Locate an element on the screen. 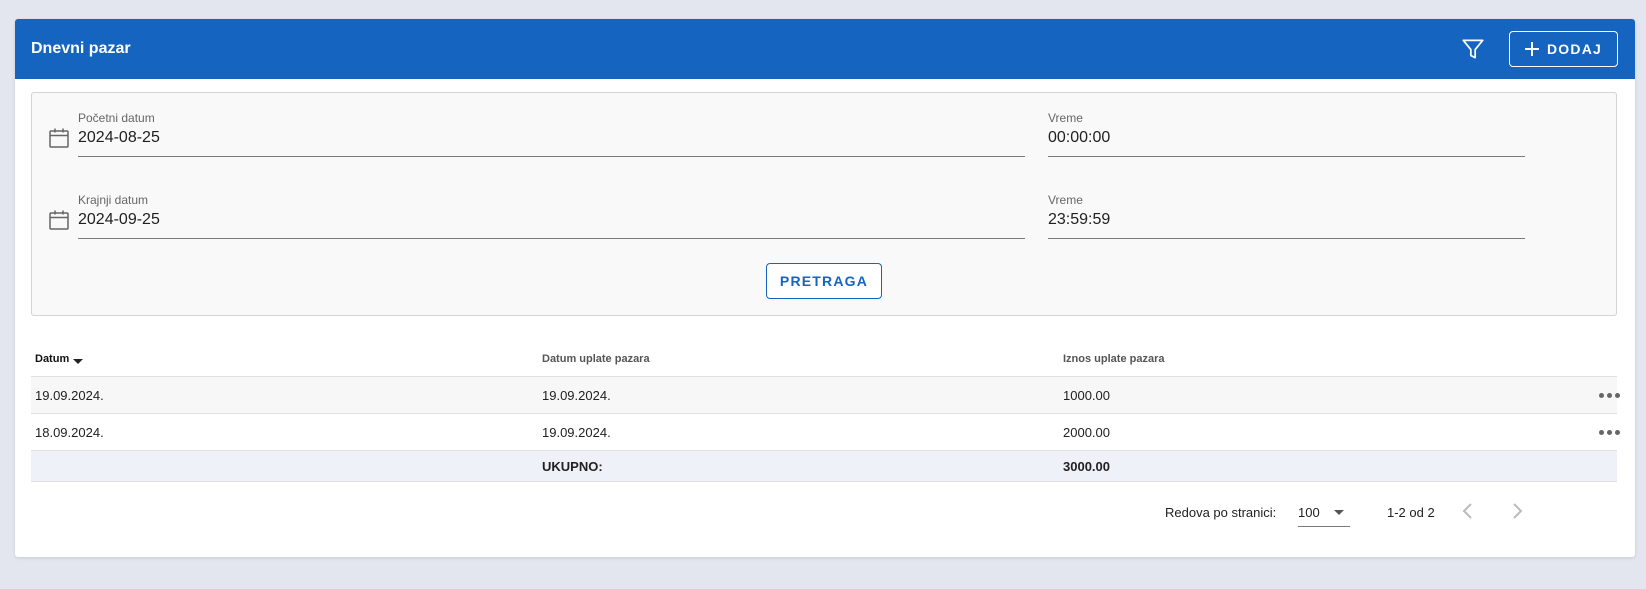 The width and height of the screenshot is (1646, 589). rows-per-page-label: Redova po stranici: is located at coordinates (1221, 512).